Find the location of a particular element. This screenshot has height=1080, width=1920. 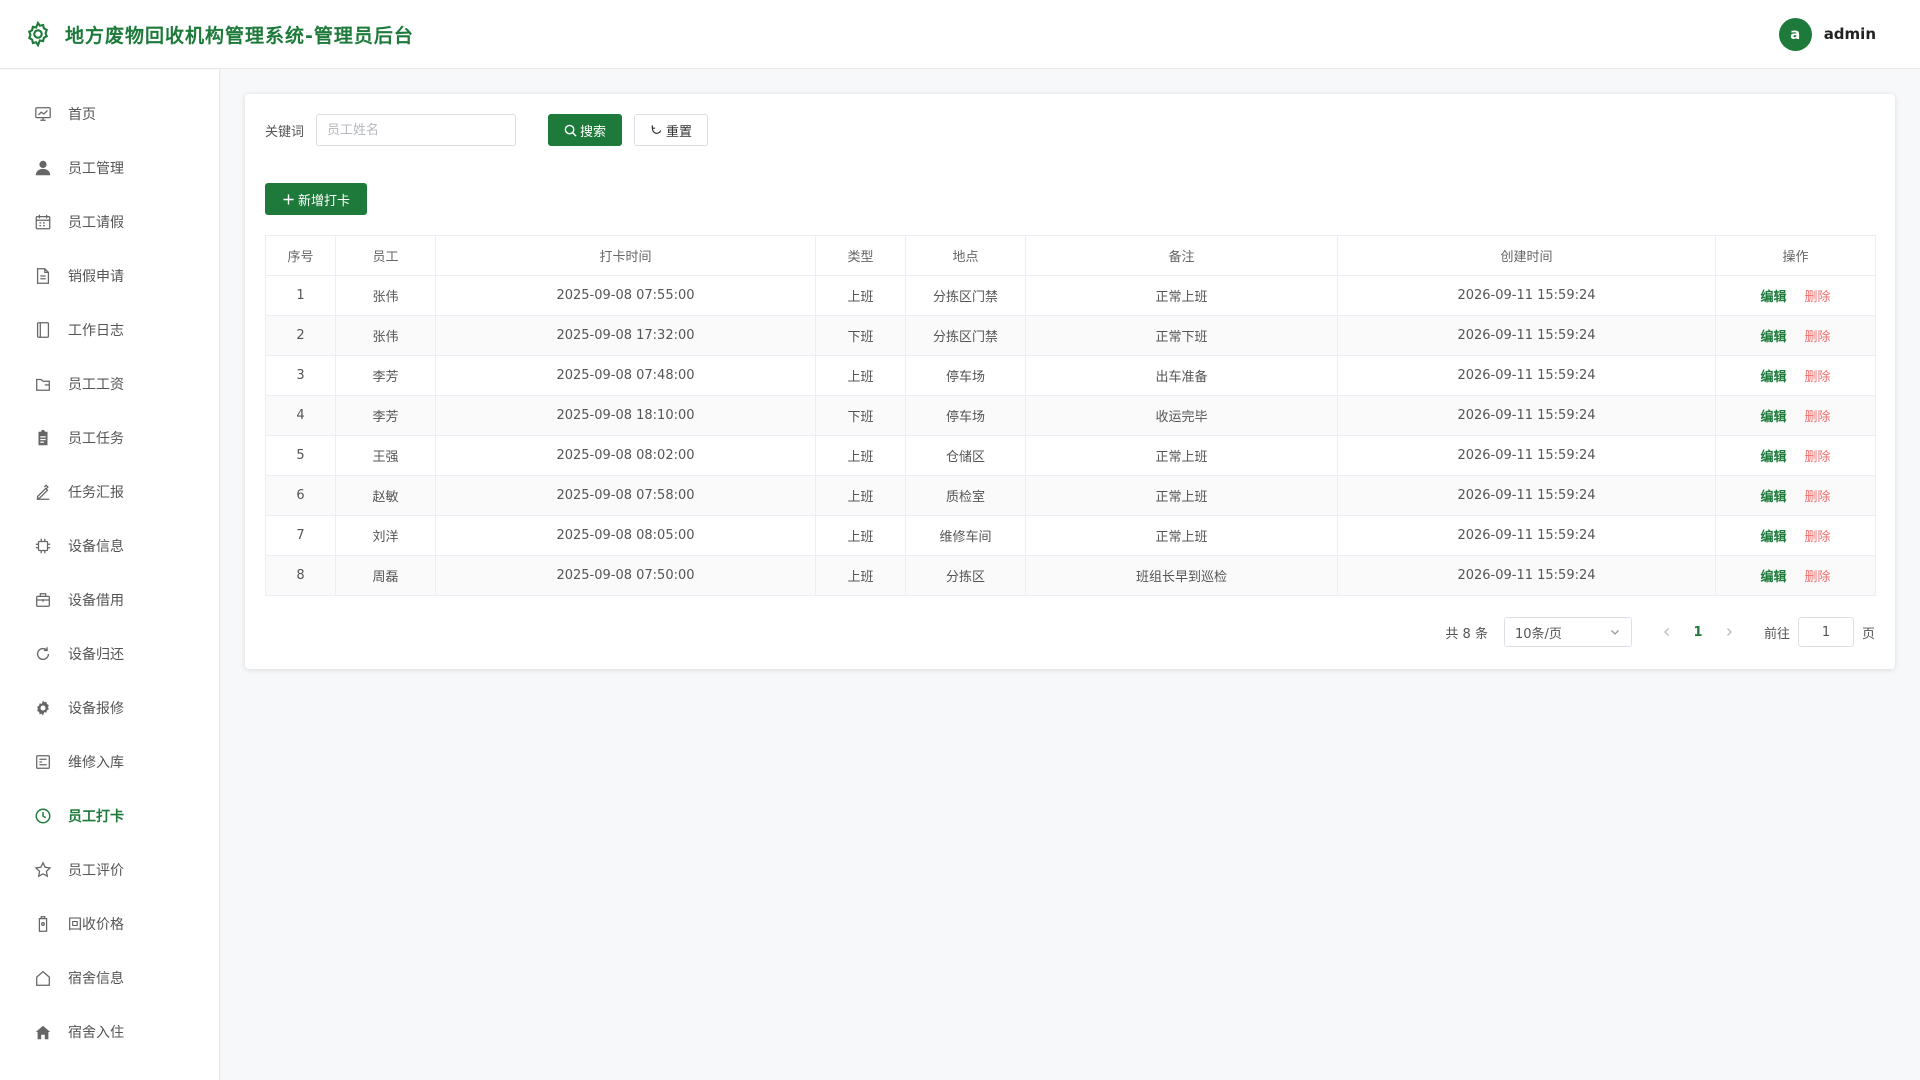

wallet-icon is located at coordinates (43, 384).